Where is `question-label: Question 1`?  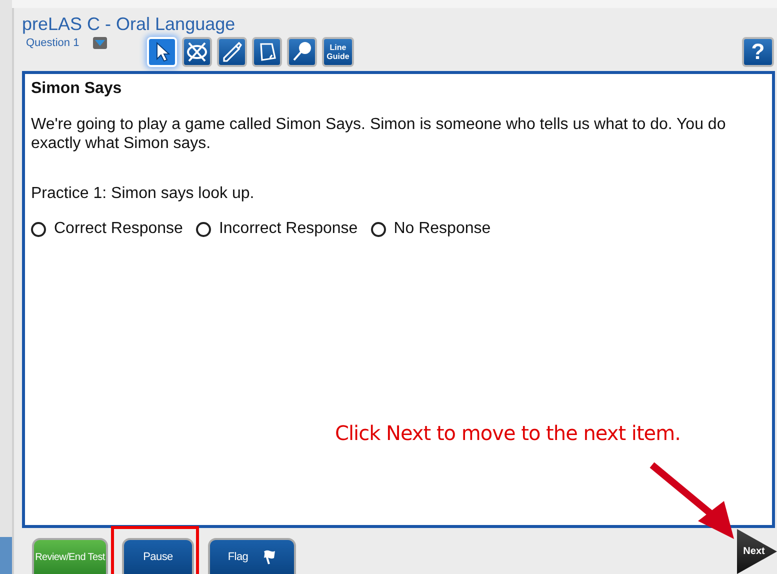
question-label: Question 1 is located at coordinates (52, 43).